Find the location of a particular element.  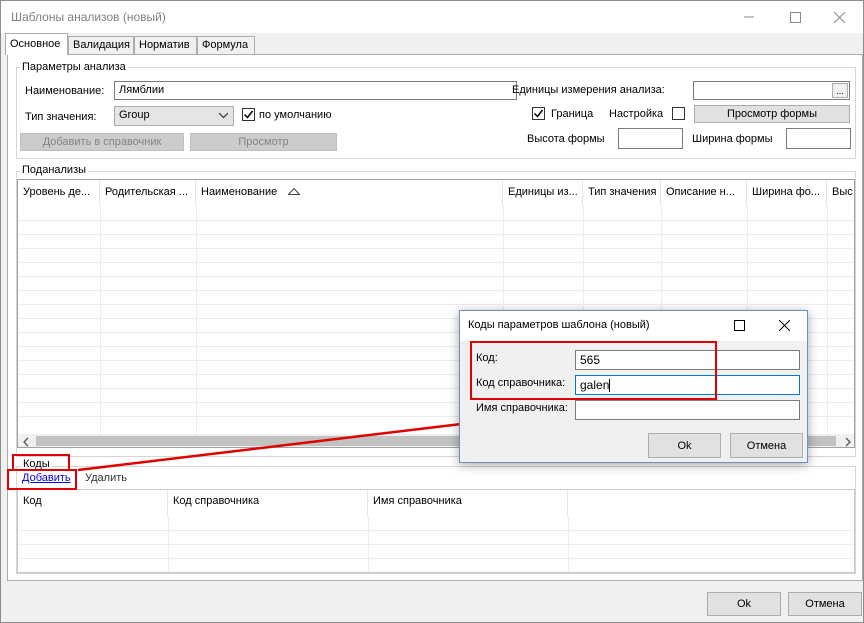

preview-button: Просмотр is located at coordinates (263, 142).